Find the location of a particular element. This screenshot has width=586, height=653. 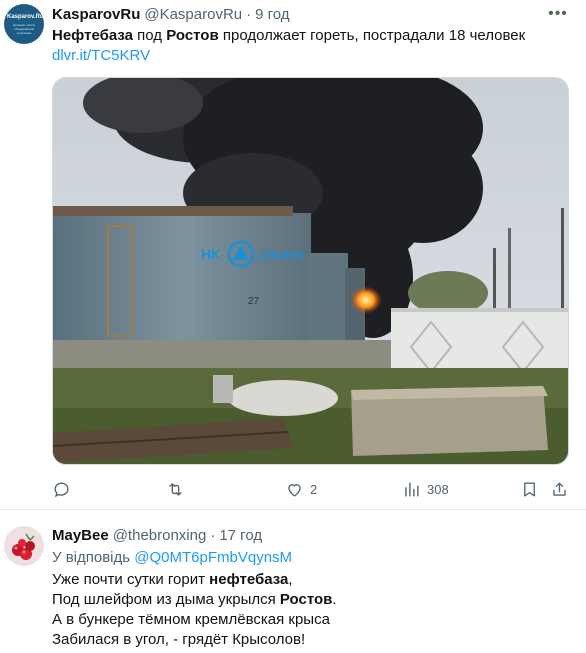

reply-icon is located at coordinates (61, 489).